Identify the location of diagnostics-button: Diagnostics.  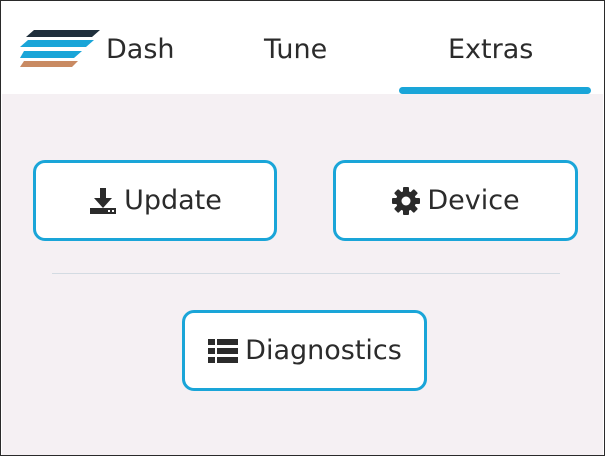
(304, 350).